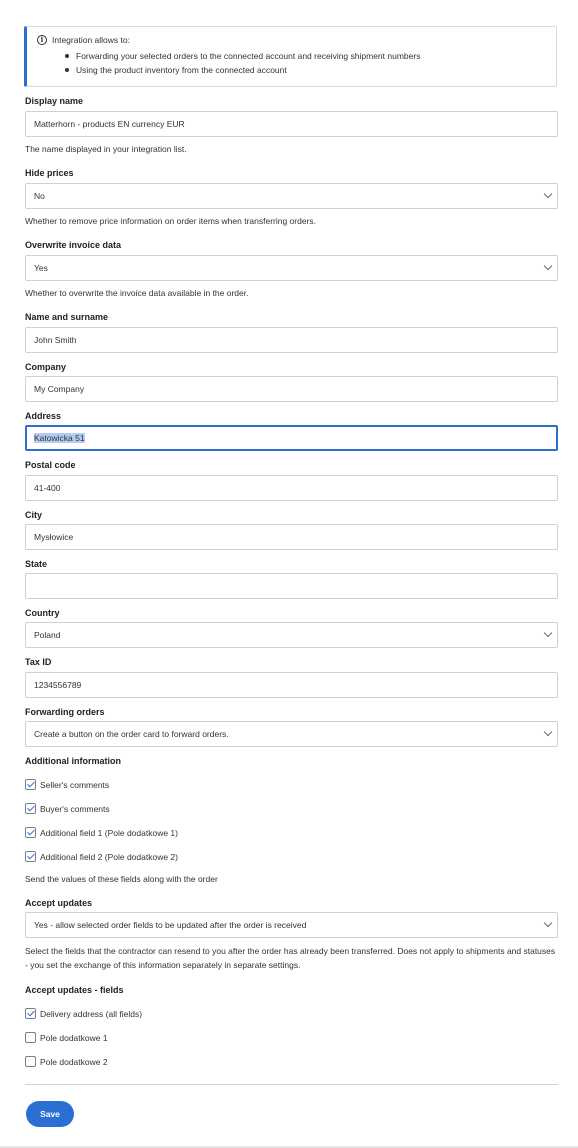 This screenshot has width=578, height=1148. I want to click on display-name-input: Matterhorn - products EN currency EUR, so click(291, 124).